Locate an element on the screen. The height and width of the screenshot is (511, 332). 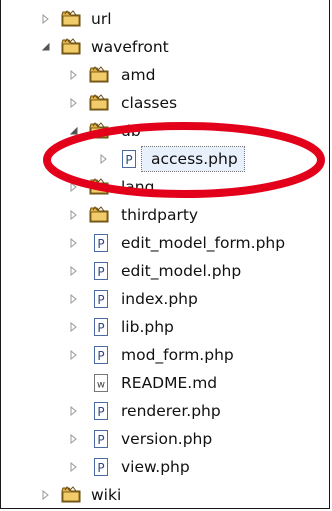
svg-text: w is located at coordinates (101, 385).